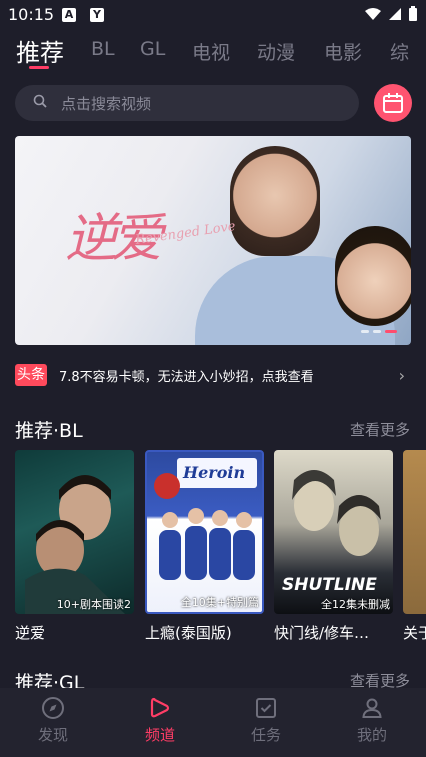 The image size is (426, 757). What do you see at coordinates (50, 680) in the screenshot?
I see `section-title-gl: 推荐·GL` at bounding box center [50, 680].